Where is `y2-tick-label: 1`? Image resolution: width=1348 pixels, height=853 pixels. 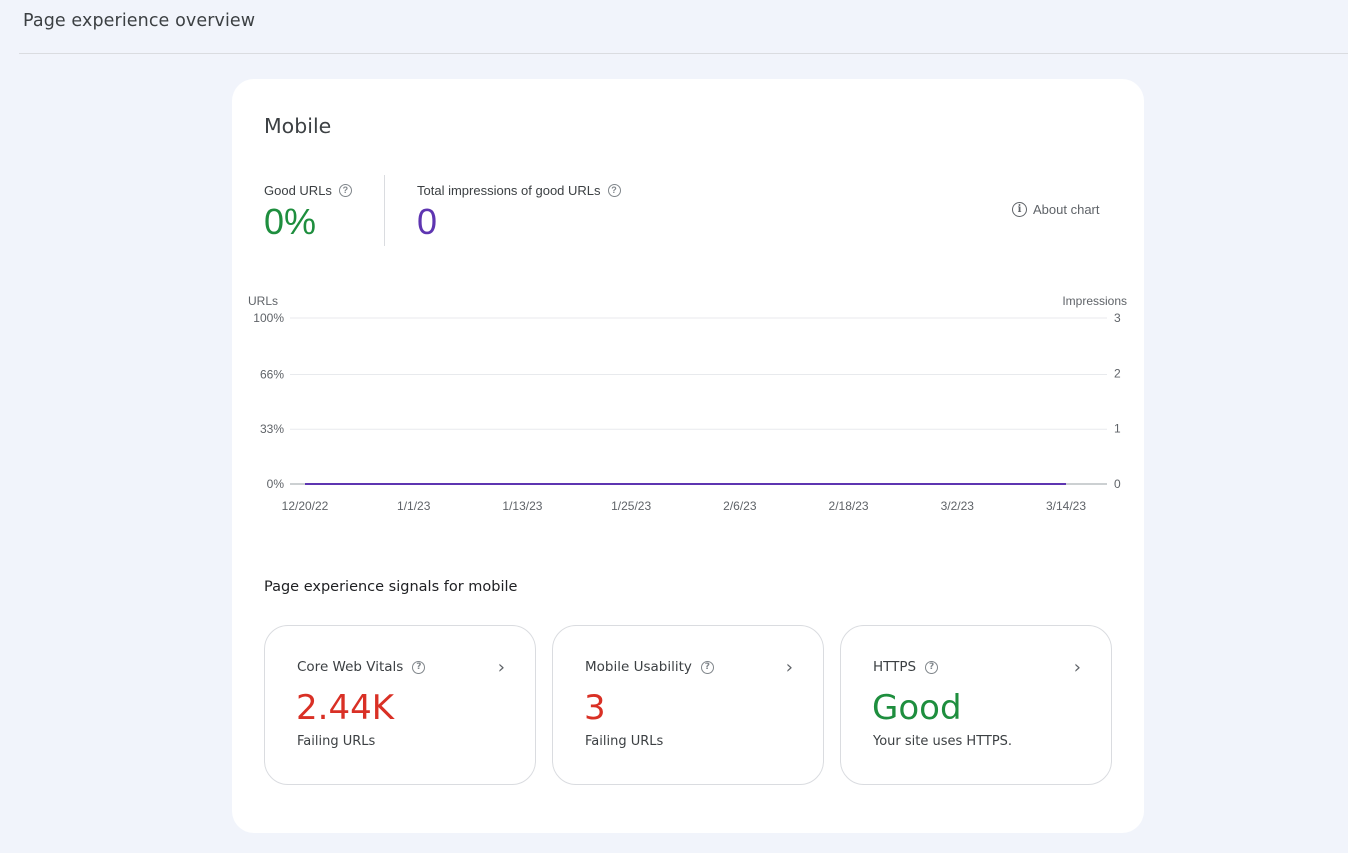
y2-tick-label: 1 is located at coordinates (1117, 429).